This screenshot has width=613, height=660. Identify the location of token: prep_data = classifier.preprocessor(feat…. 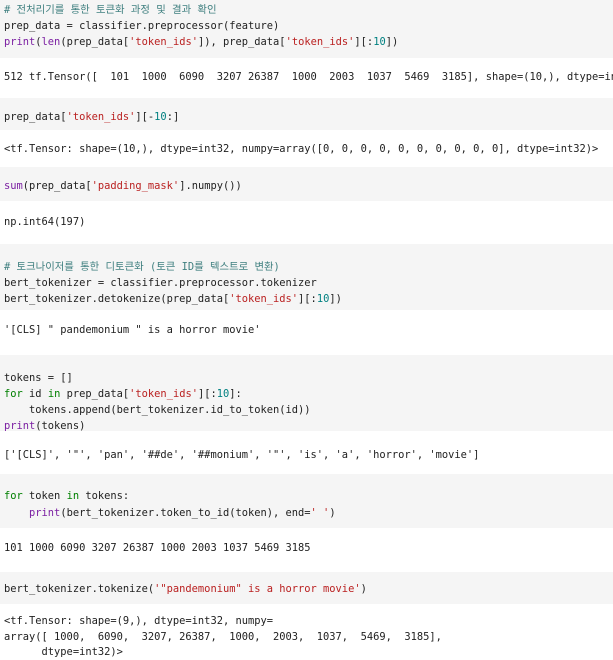
(142, 26).